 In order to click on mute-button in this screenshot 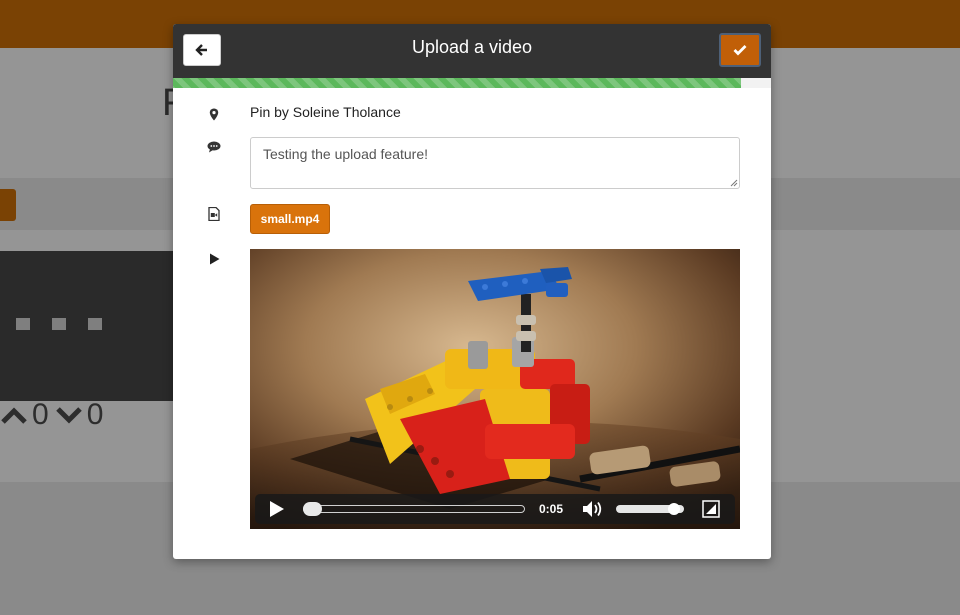, I will do `click(593, 509)`.